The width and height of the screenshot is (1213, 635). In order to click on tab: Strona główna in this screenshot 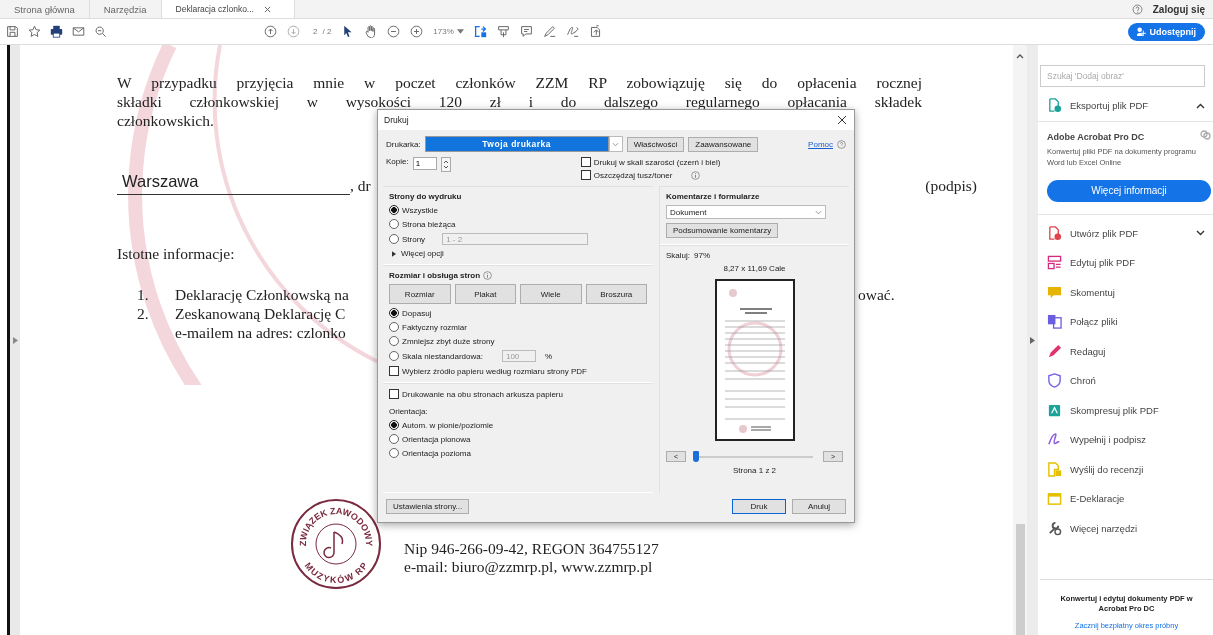, I will do `click(45, 9)`.